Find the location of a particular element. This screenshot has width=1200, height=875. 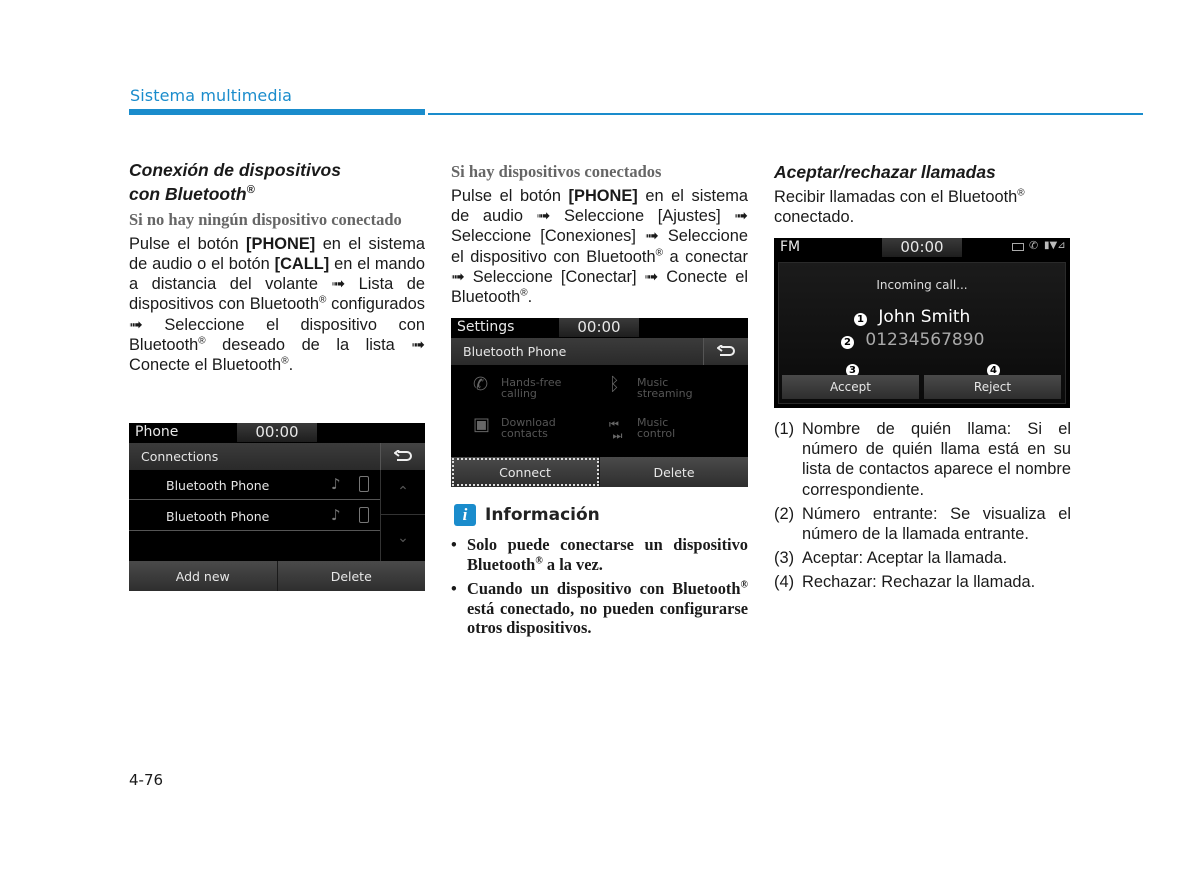

info-header: i Información is located at coordinates (527, 515).